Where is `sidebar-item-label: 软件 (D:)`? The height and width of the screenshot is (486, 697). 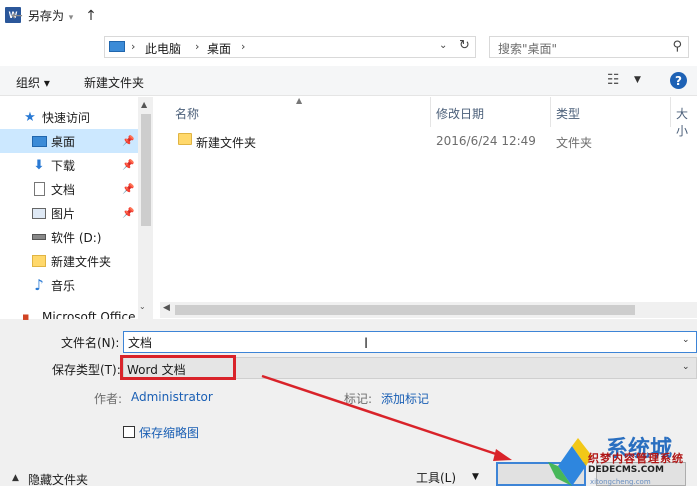
sidebar-item-label: 软件 (D:) is located at coordinates (76, 237).